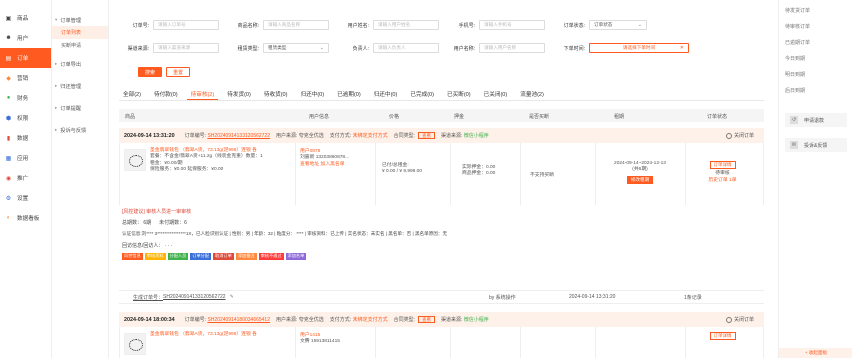 The width and height of the screenshot is (852, 358). What do you see at coordinates (80, 20) in the screenshot?
I see `submenu-group-order-manage: ▾ 订单管理` at bounding box center [80, 20].